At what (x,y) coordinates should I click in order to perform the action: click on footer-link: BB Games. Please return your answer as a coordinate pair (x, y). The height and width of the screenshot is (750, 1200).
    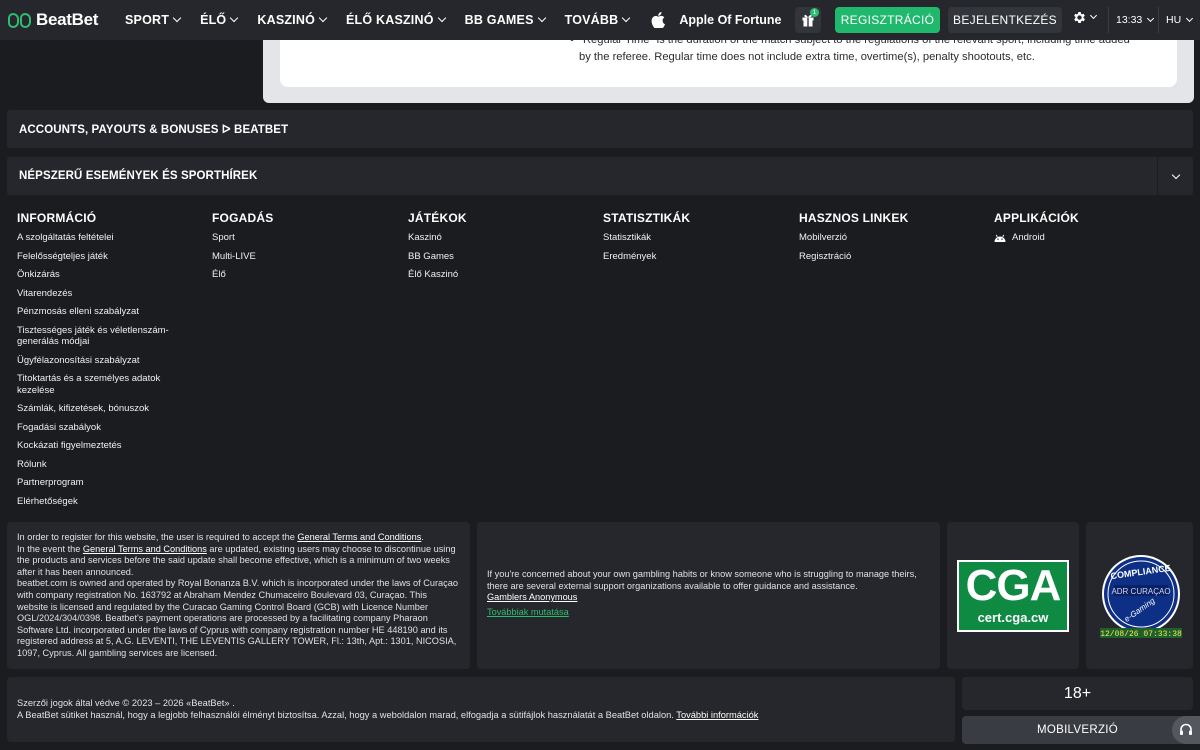
    Looking at the image, I should click on (498, 257).